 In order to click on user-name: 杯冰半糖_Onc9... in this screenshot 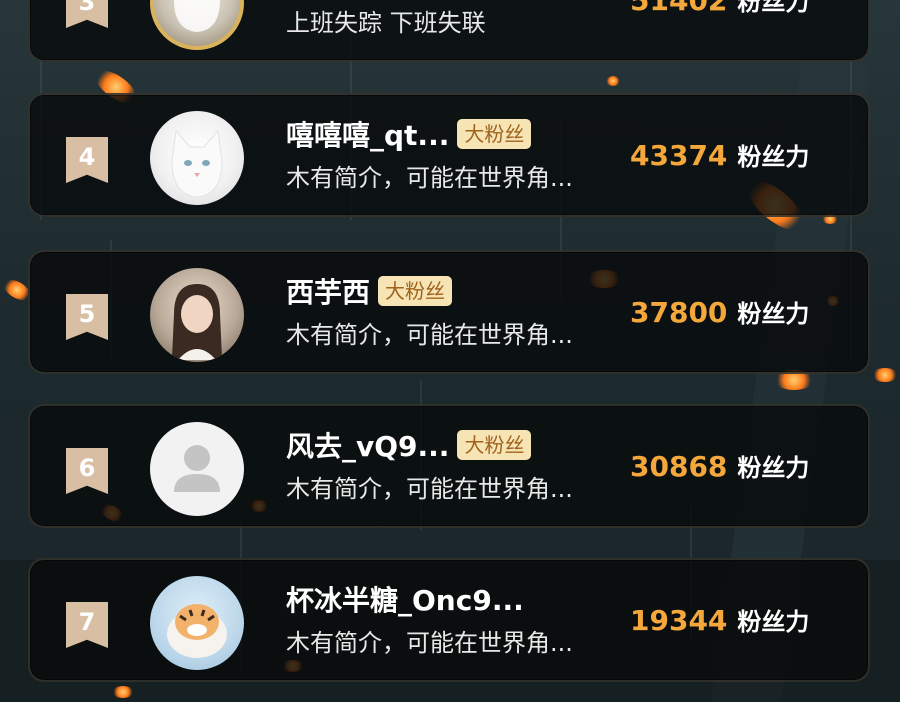, I will do `click(405, 600)`.